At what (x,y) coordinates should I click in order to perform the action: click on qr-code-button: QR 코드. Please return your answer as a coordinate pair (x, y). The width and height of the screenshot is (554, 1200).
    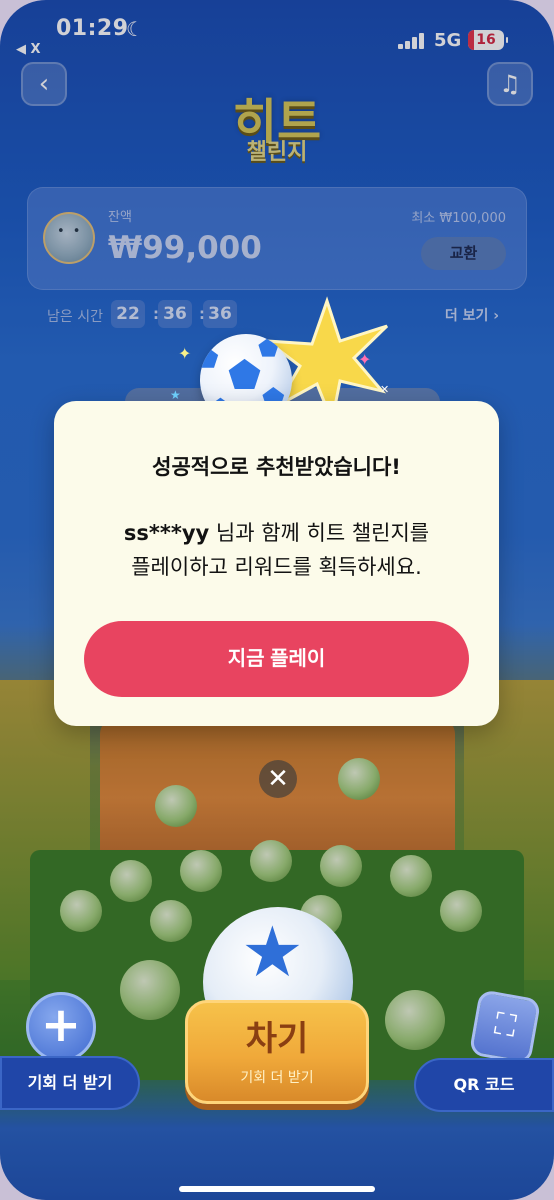
    Looking at the image, I should click on (484, 1085).